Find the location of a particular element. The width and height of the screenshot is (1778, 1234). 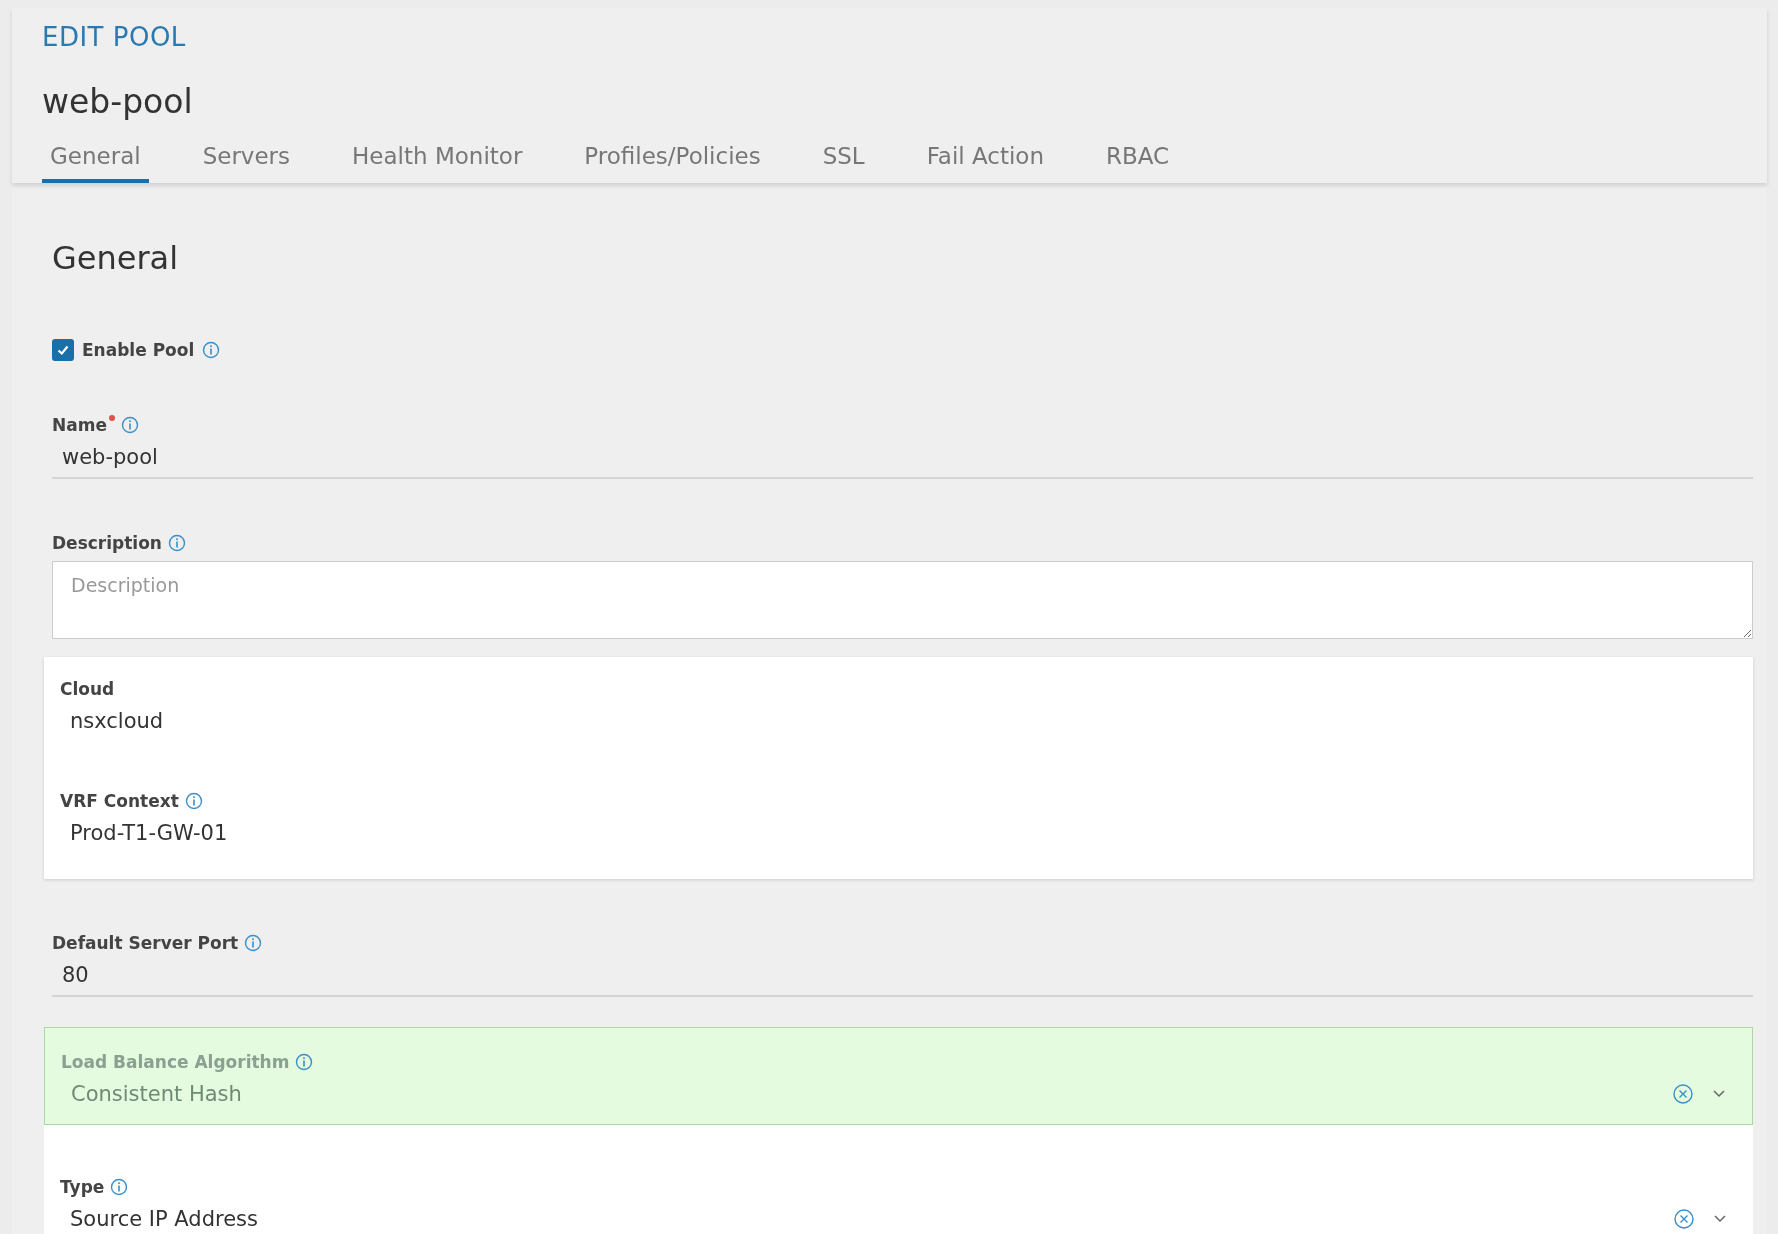

checkmark-icon is located at coordinates (63, 350).